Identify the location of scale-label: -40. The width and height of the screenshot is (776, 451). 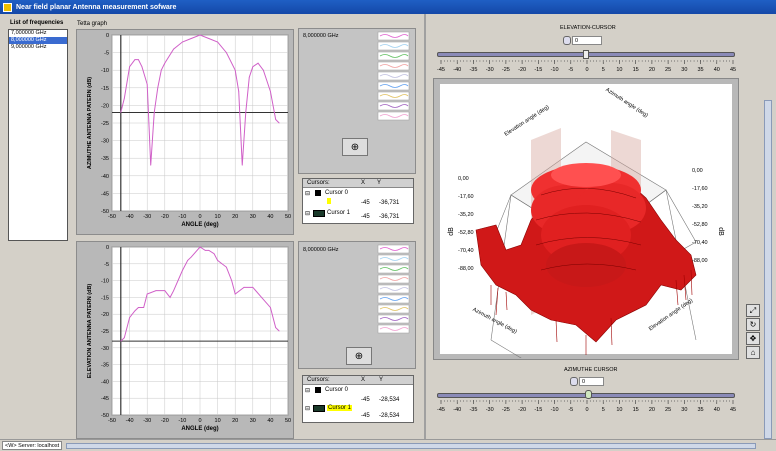
(457, 410).